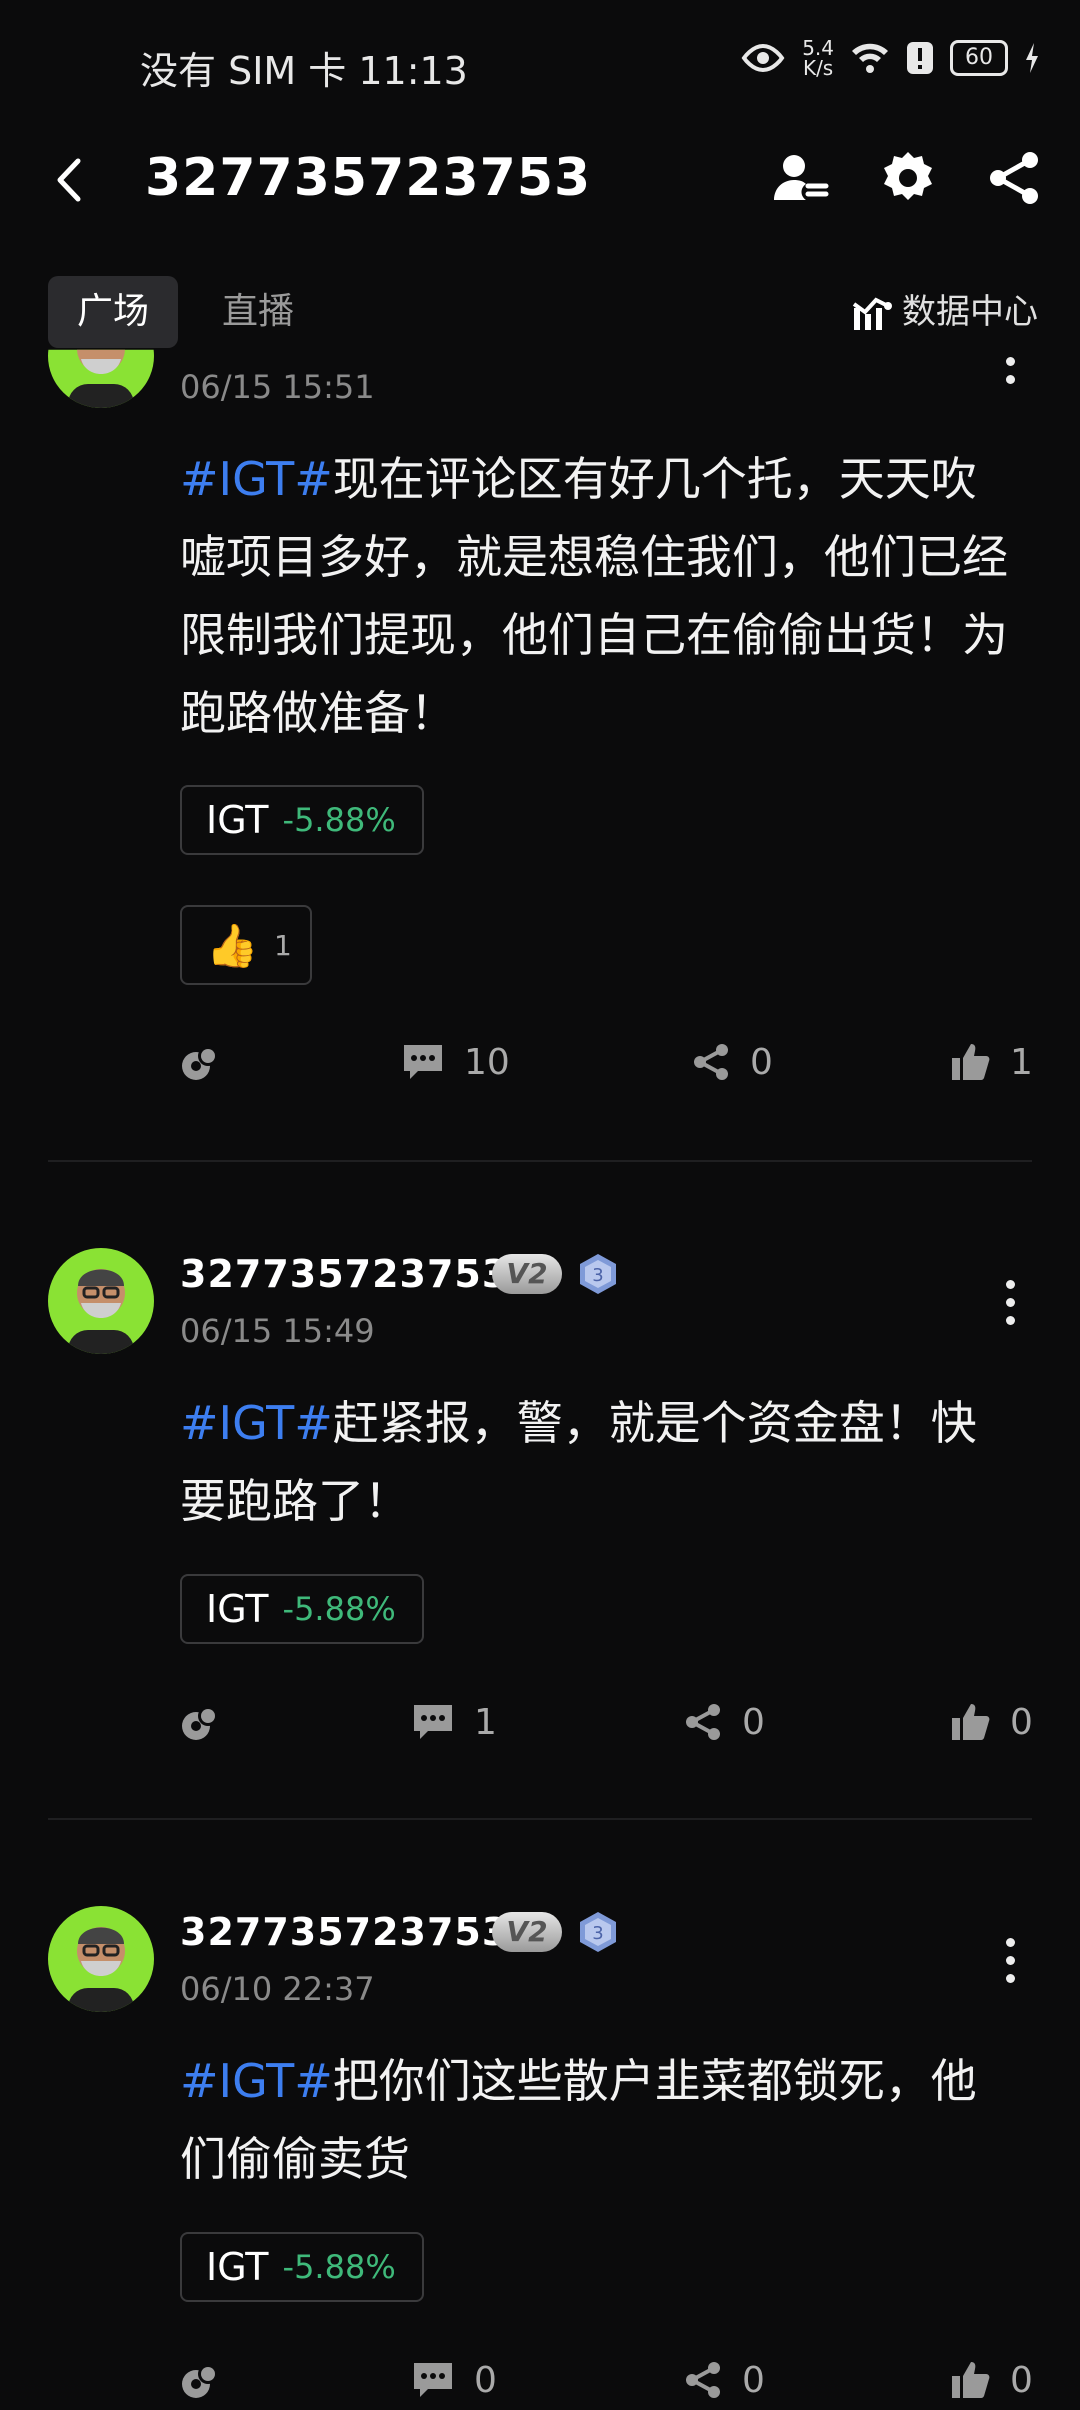 This screenshot has width=1080, height=2410. Describe the element at coordinates (991, 1062) in the screenshot. I see `like-button: 1` at that location.